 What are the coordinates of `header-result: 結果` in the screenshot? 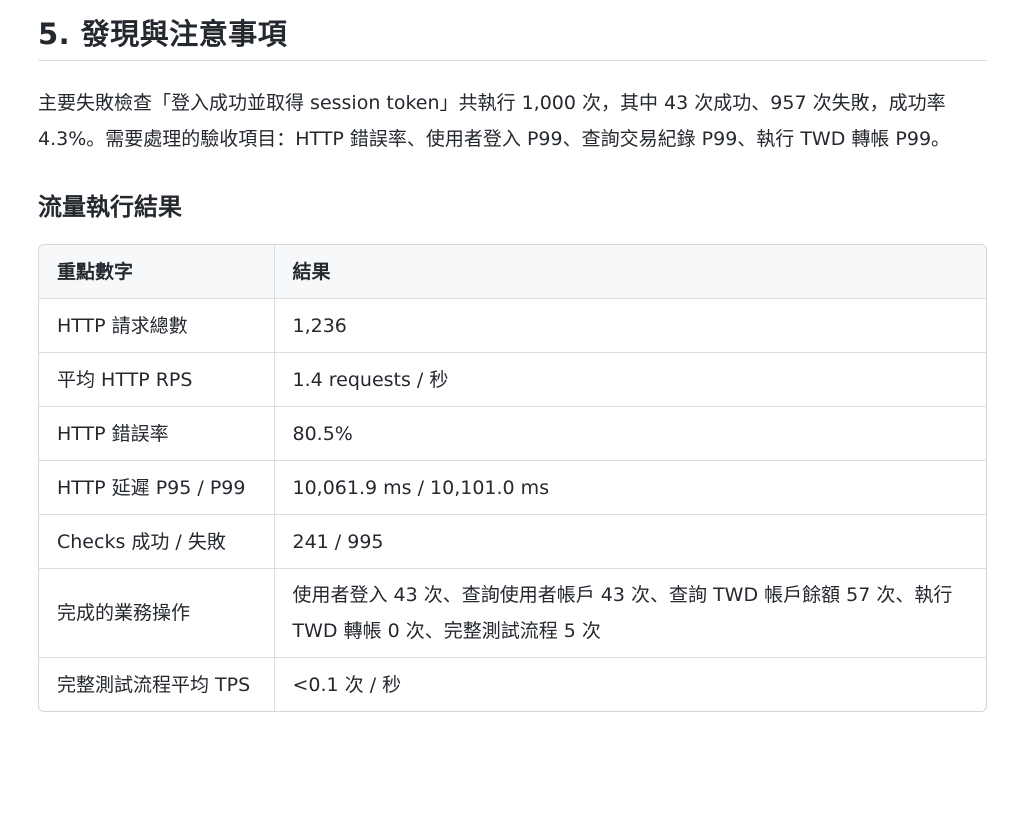 It's located at (630, 272).